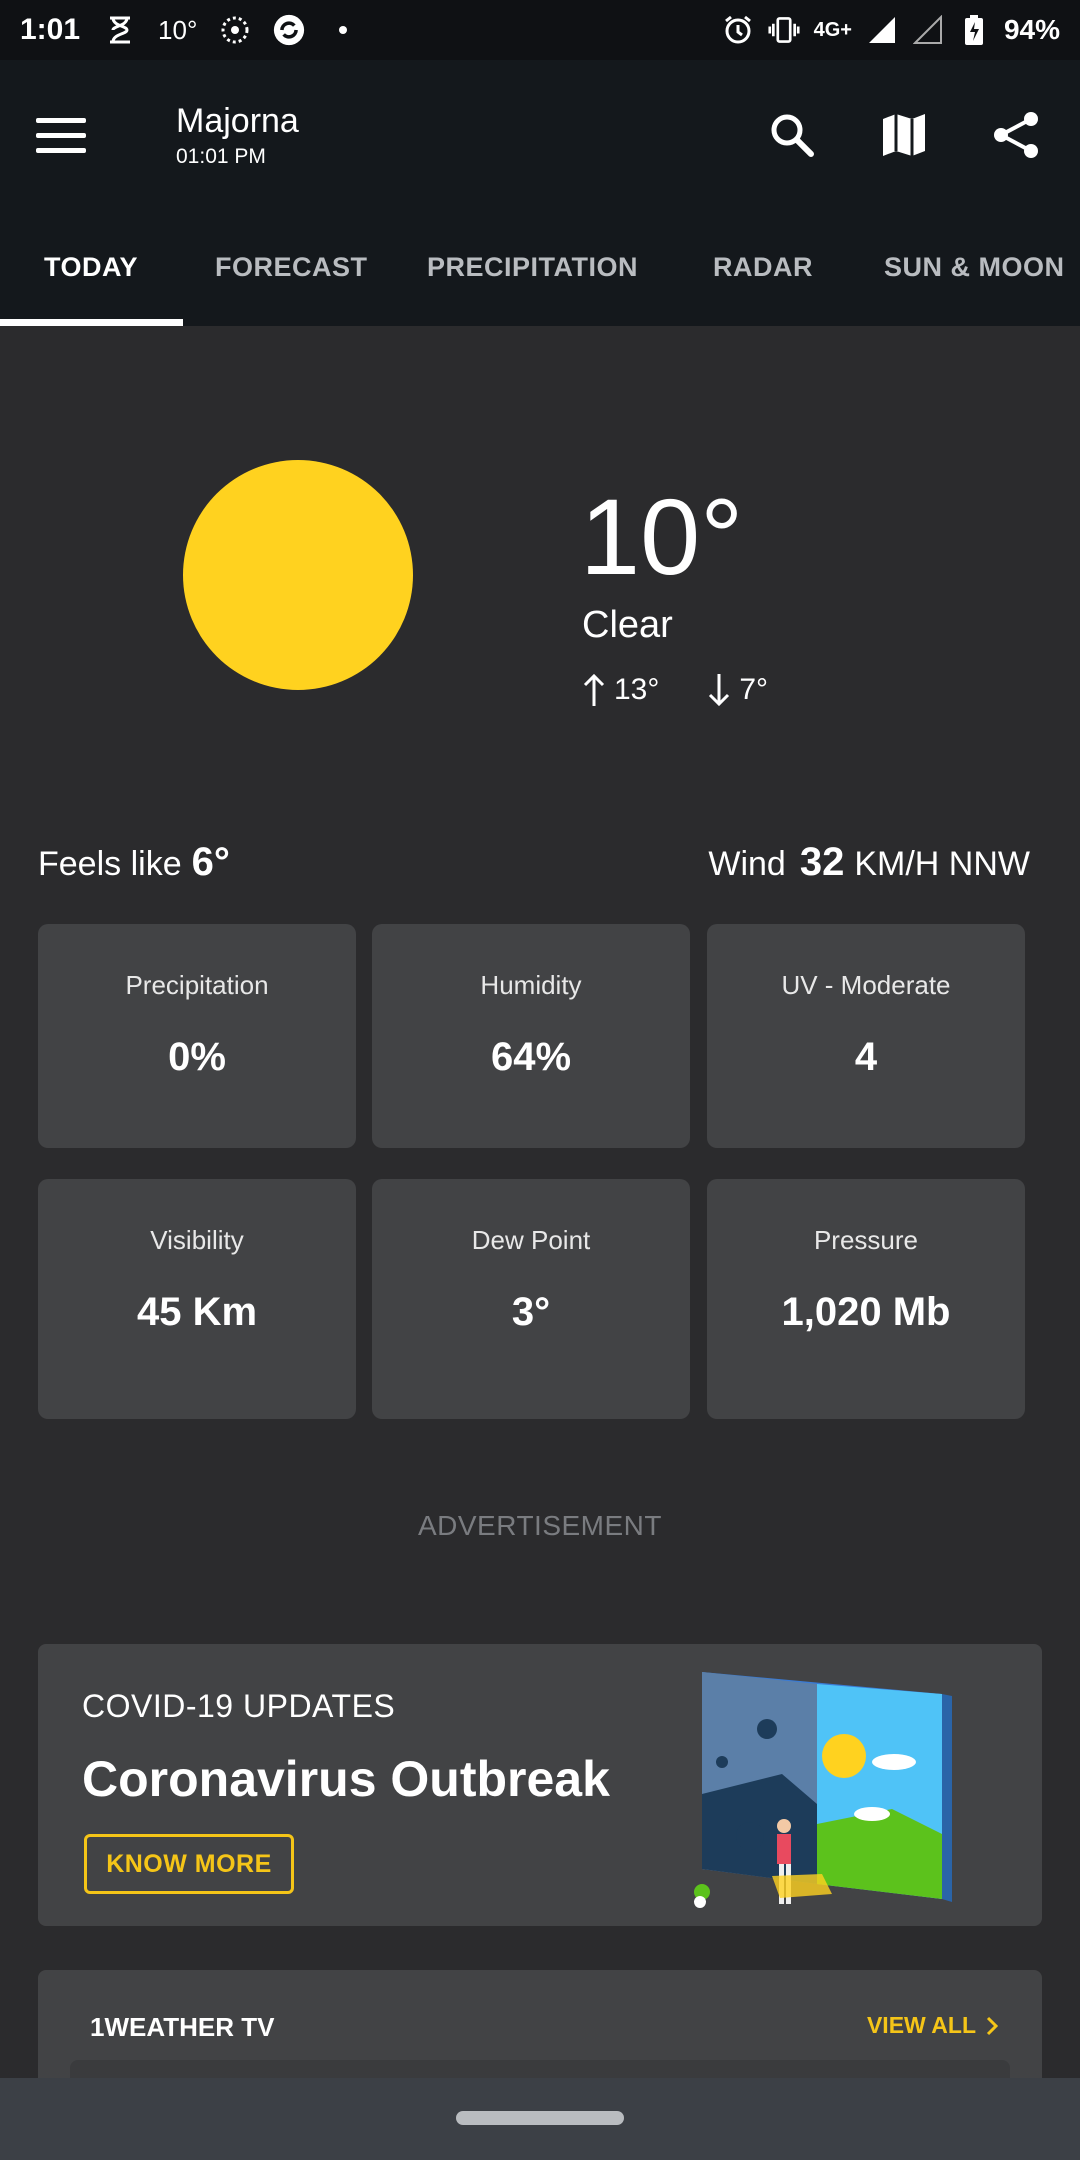  I want to click on know-more-button: KNOW MORE, so click(189, 1864).